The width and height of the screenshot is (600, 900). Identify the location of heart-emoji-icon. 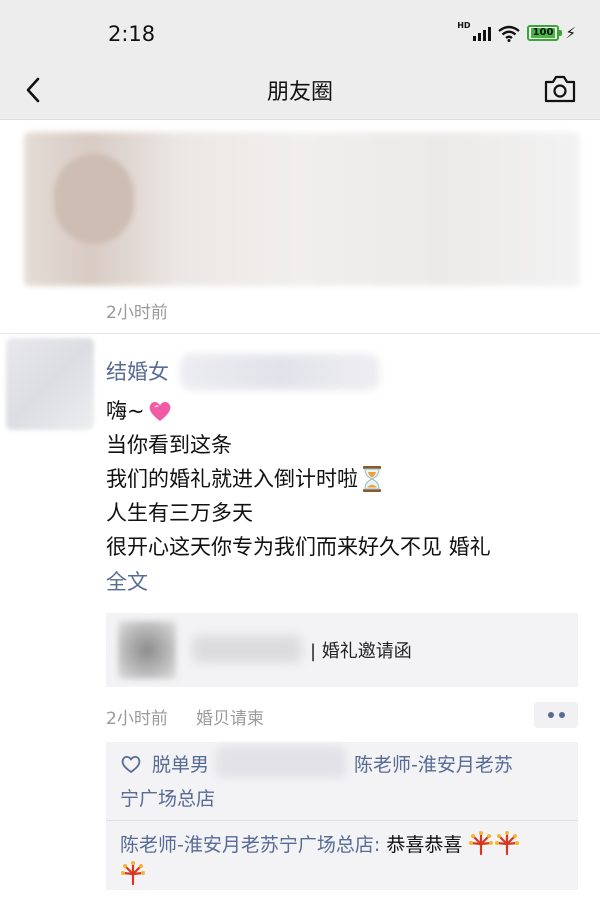
(159, 411).